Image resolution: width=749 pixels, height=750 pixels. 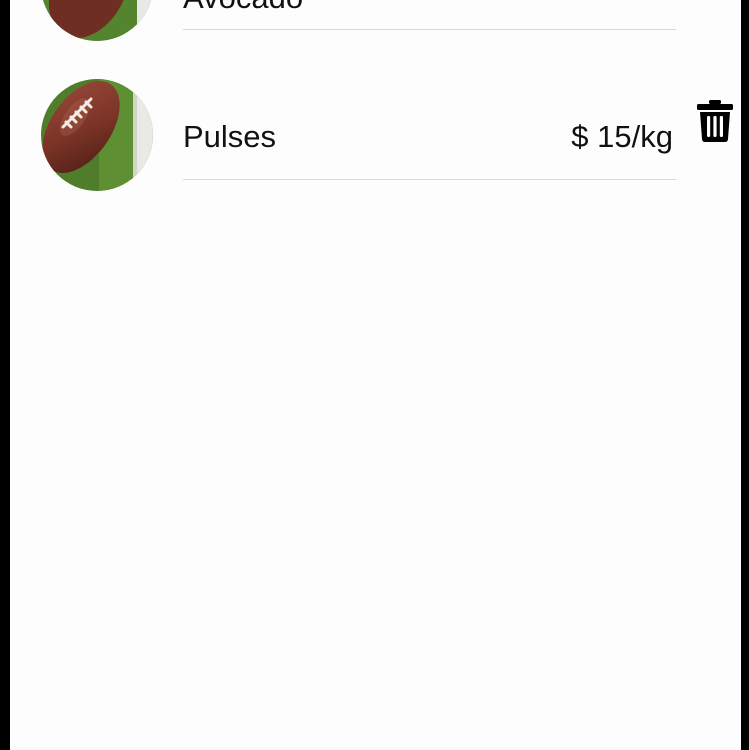 I want to click on item-name: Pulses, so click(x=230, y=136).